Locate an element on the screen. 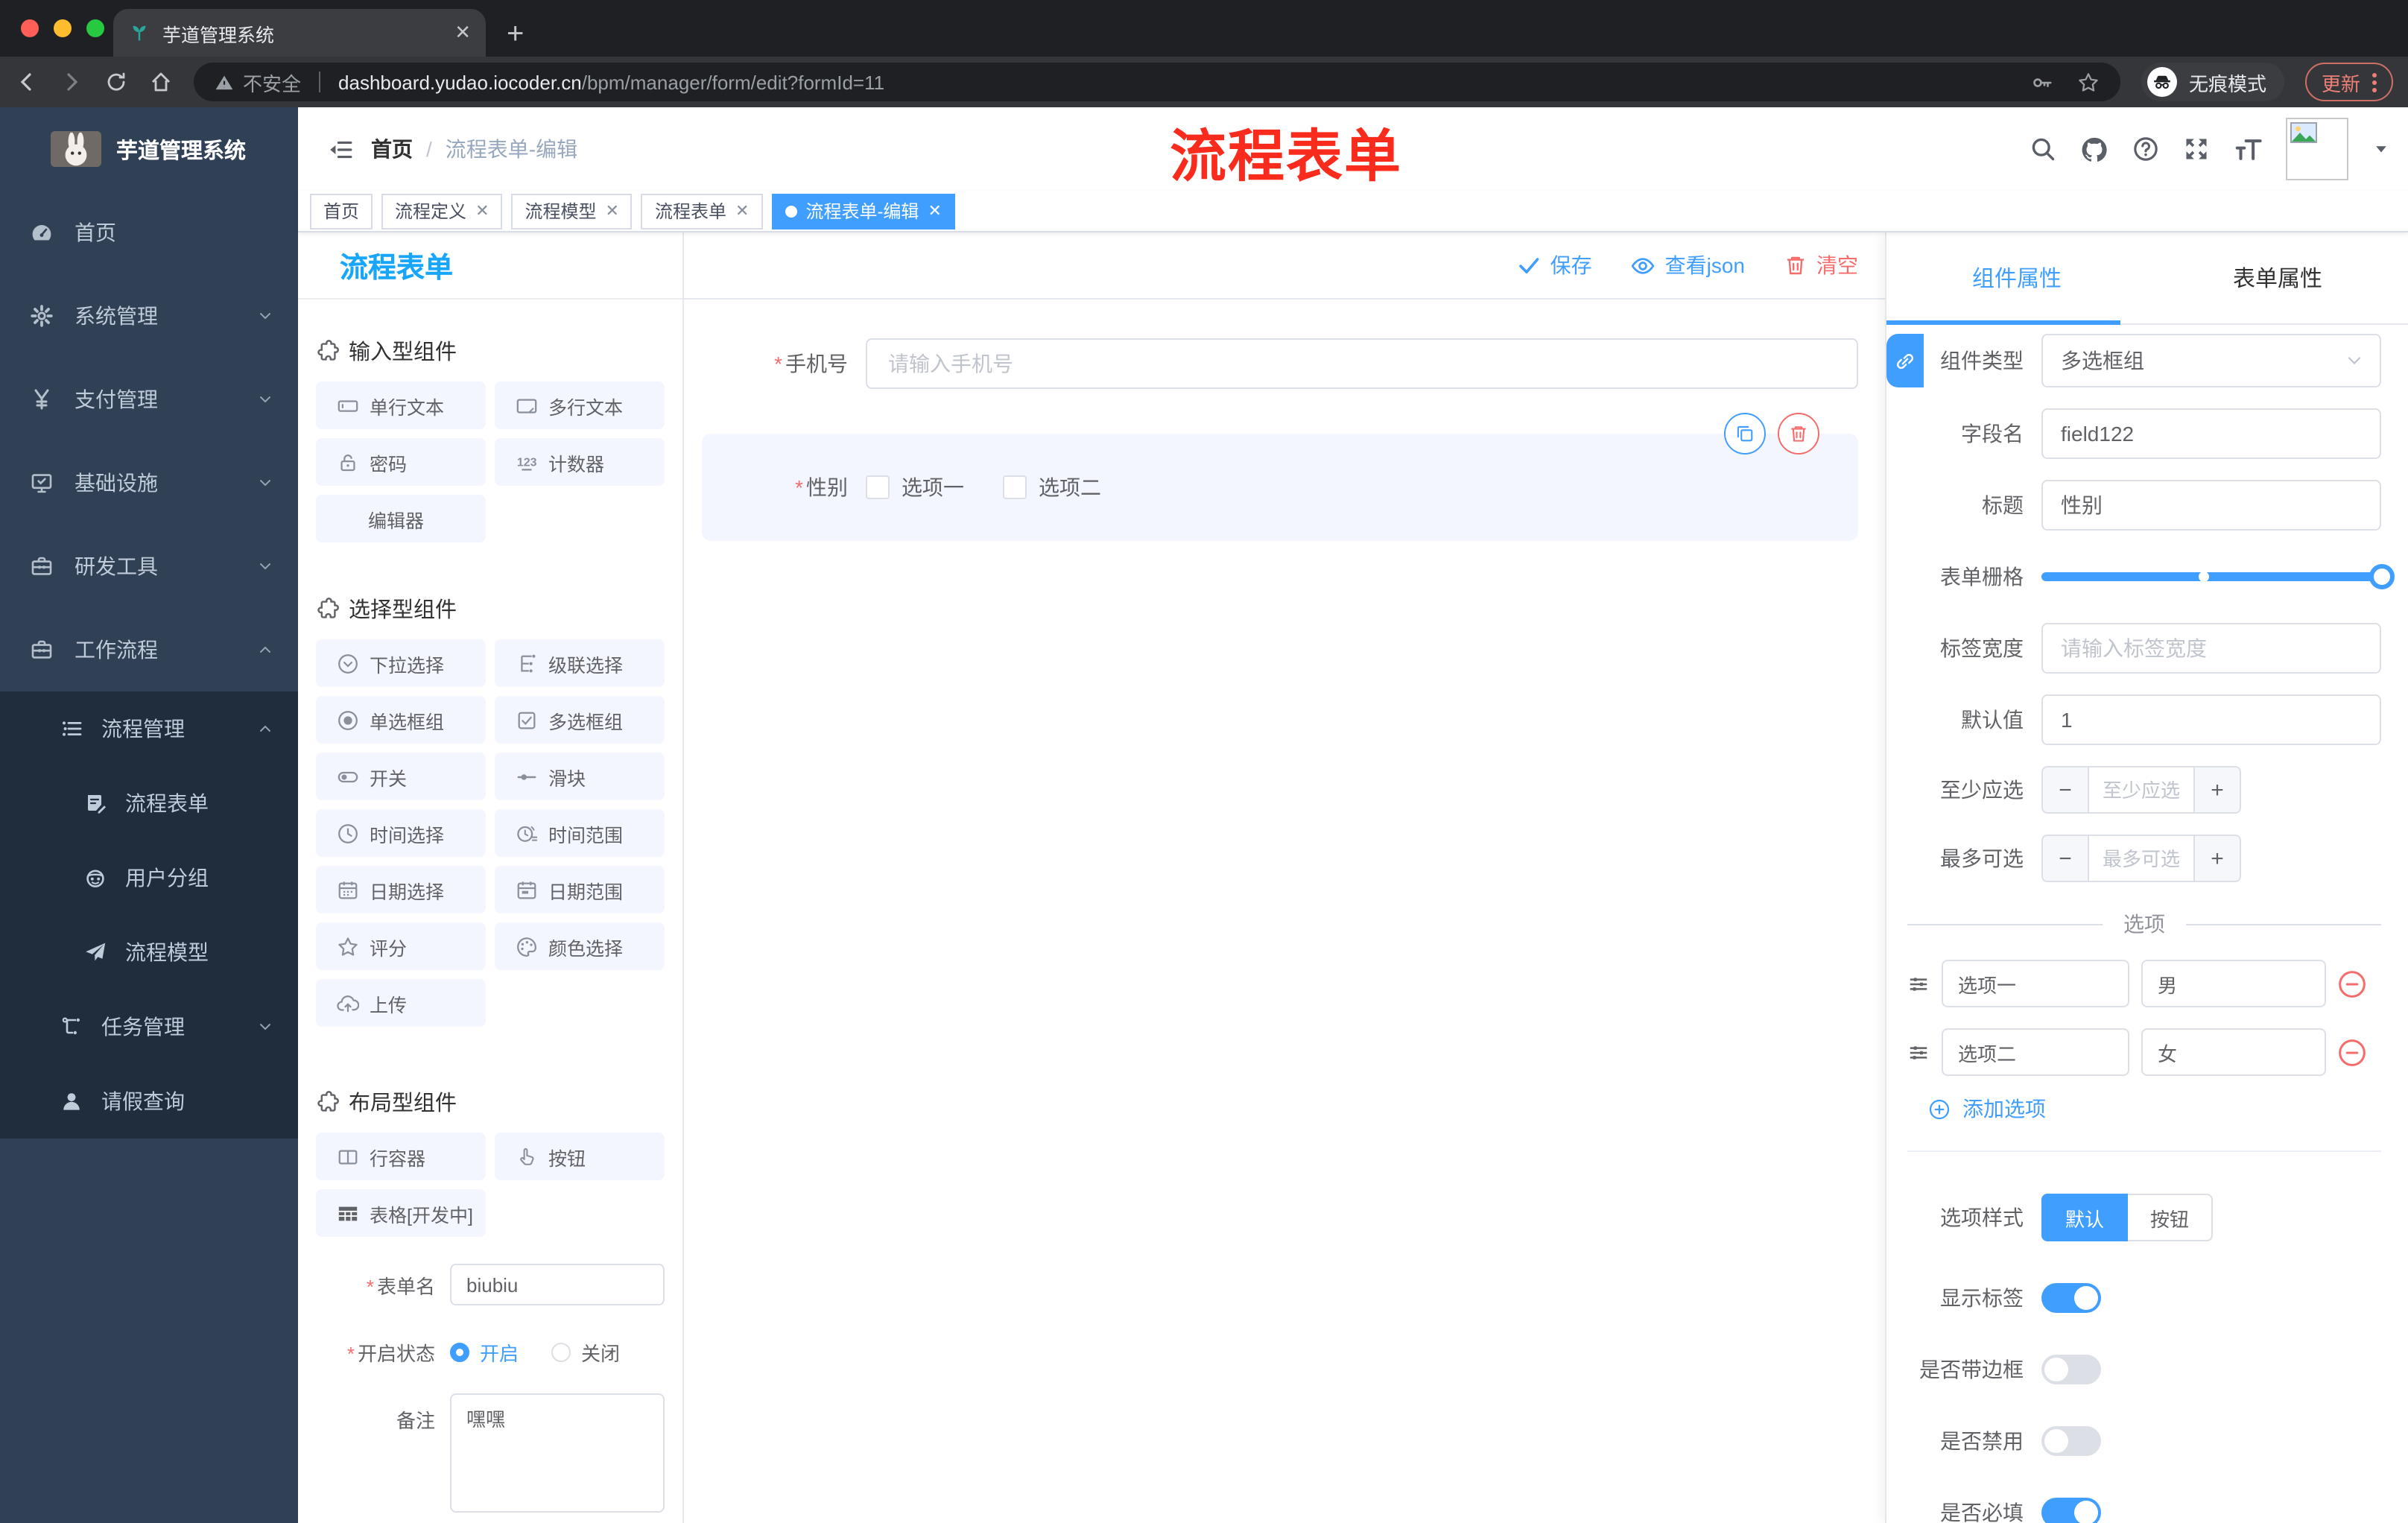  sidebar-item-process-mgmt: 流程管理 is located at coordinates (149, 729).